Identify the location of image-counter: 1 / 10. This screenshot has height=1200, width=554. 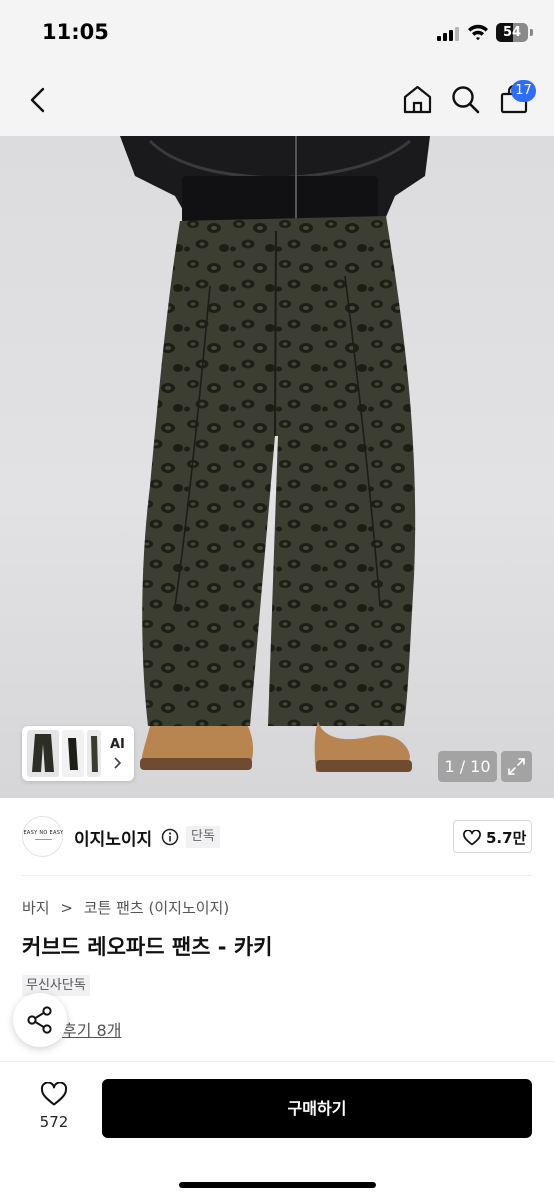
(467, 766).